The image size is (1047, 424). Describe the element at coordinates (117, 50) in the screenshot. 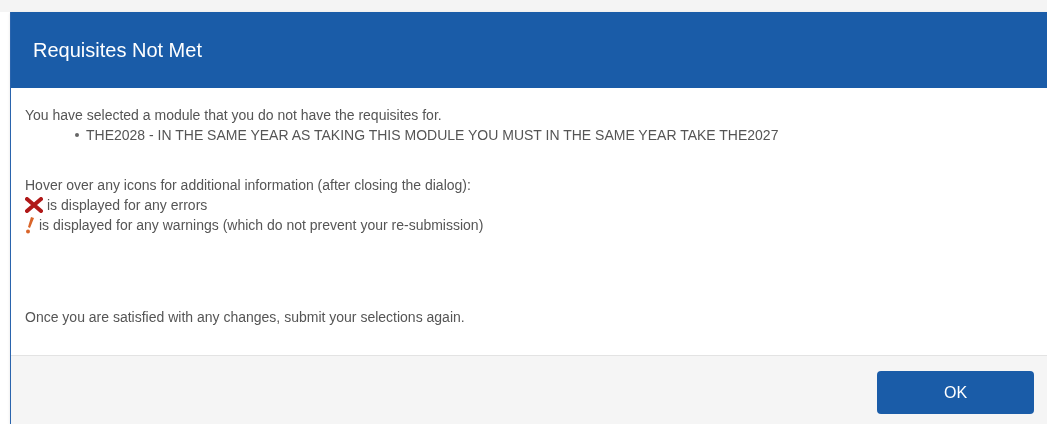

I see `dialog-title: Requisites Not Met` at that location.